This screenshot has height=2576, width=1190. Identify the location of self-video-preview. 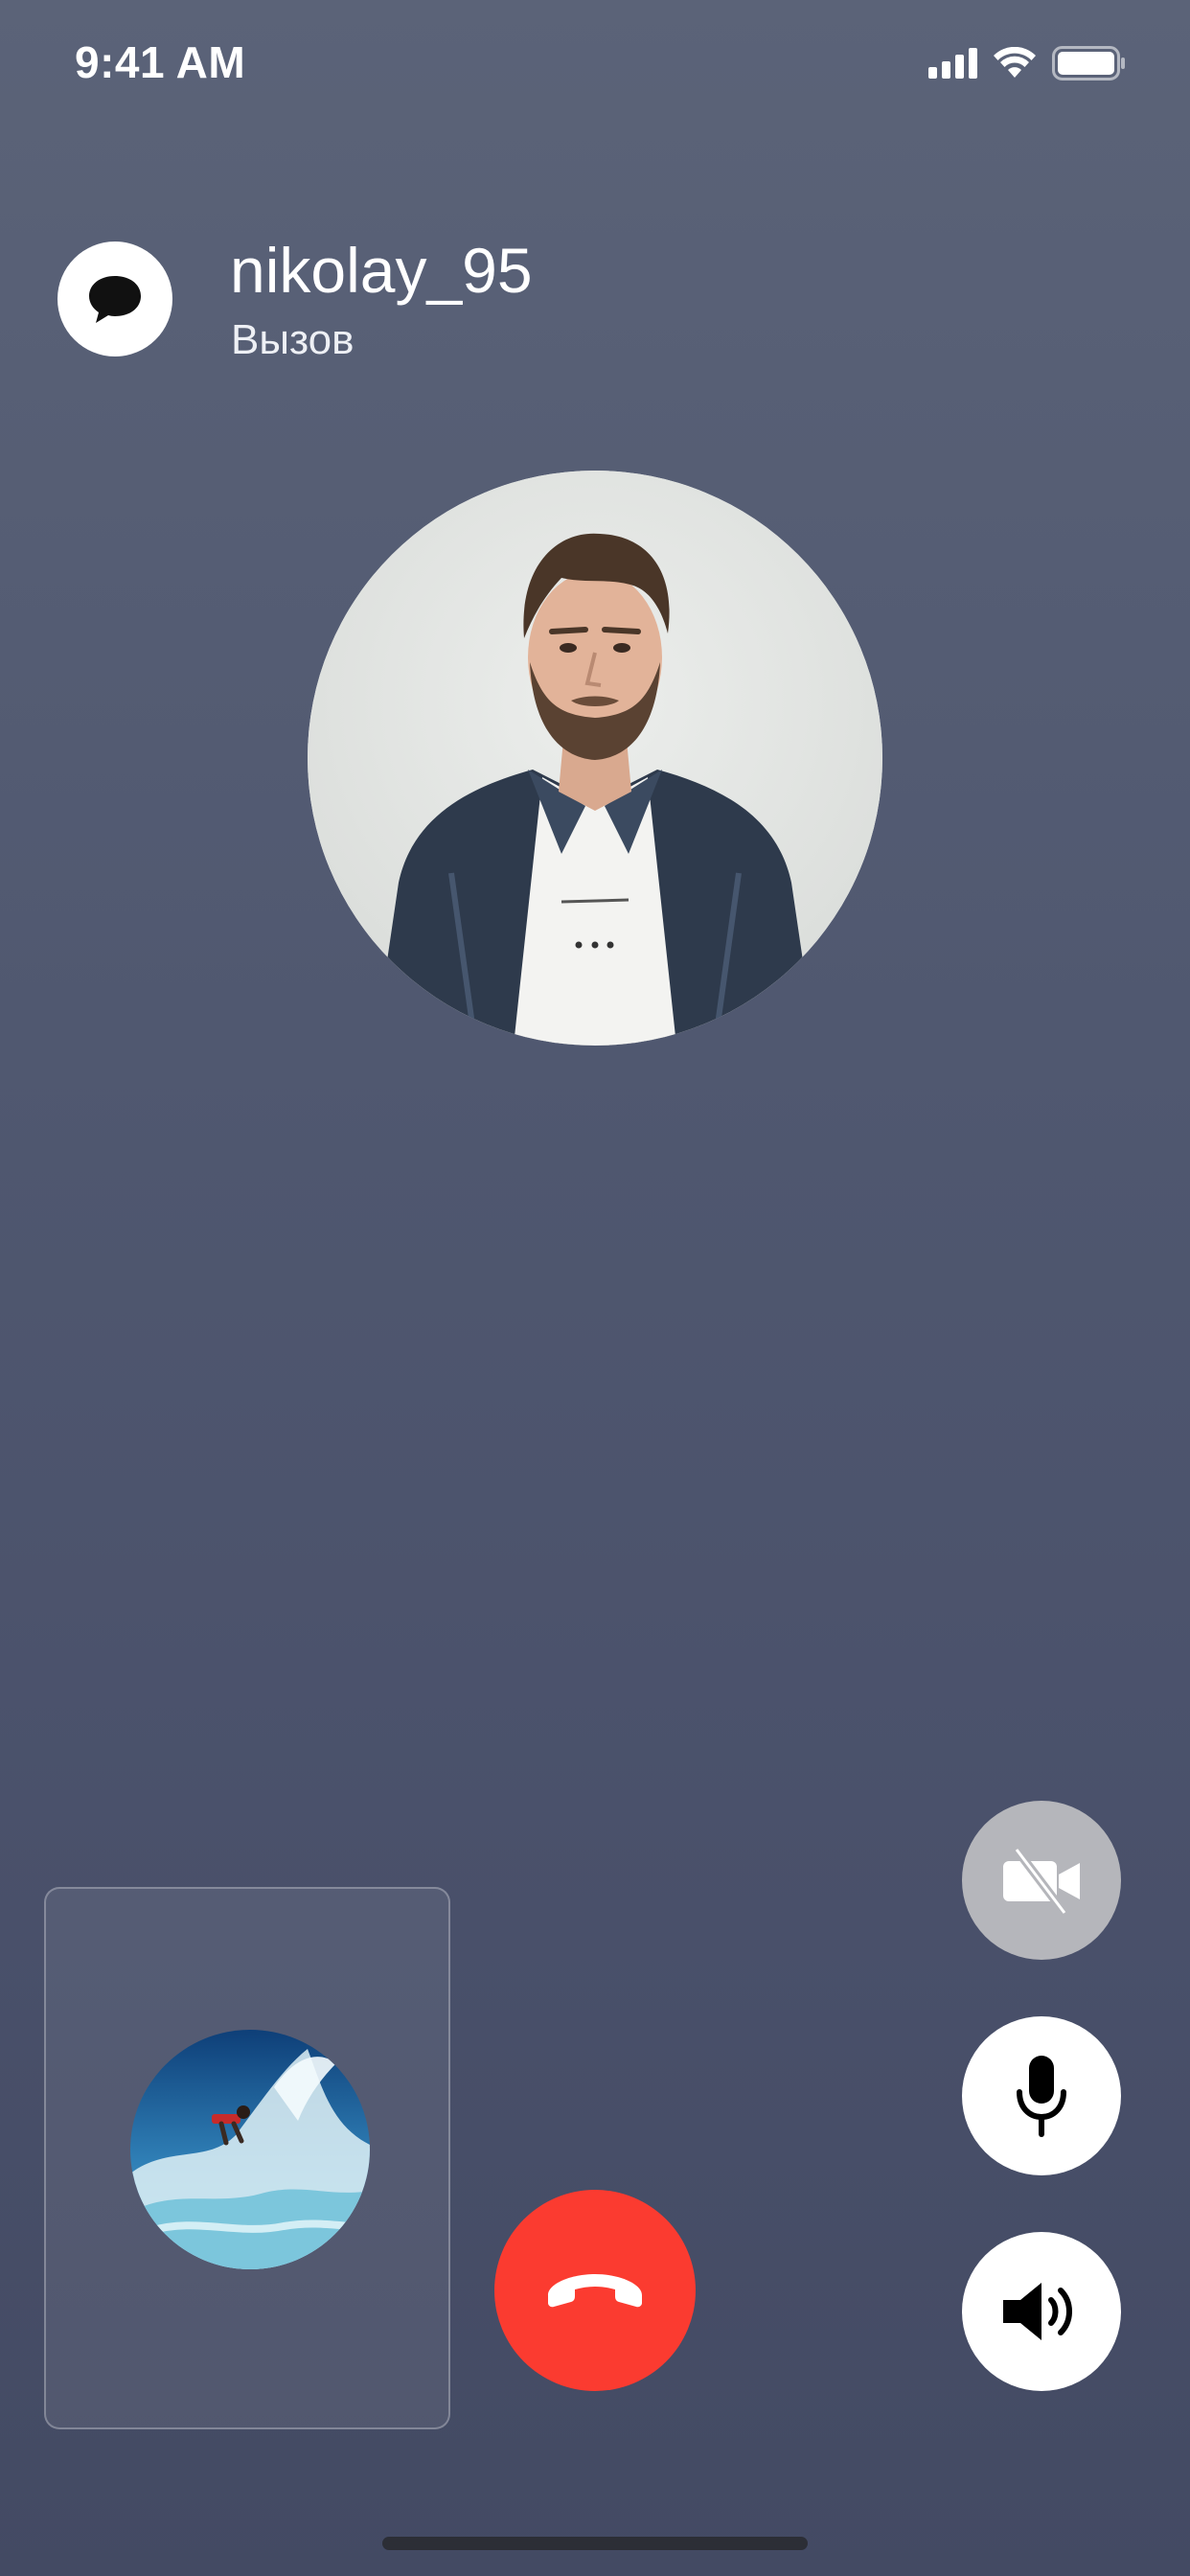
(247, 2158).